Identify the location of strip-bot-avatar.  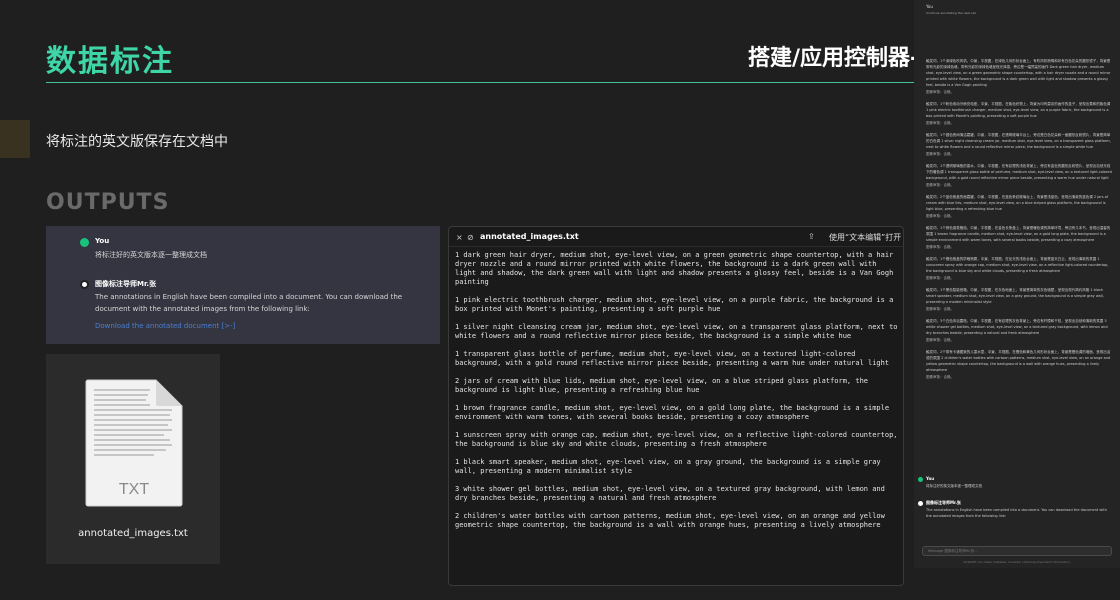
(920, 503).